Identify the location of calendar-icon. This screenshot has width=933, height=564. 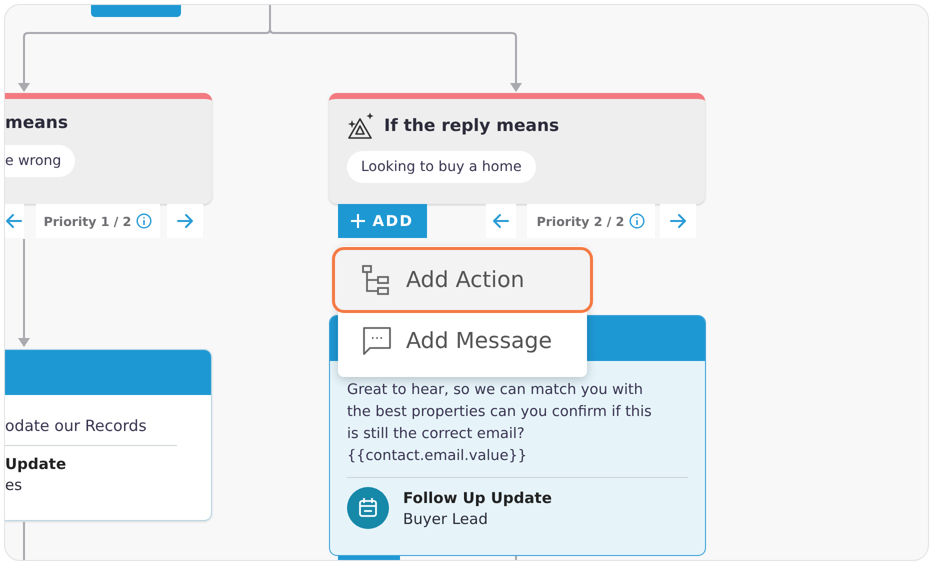
(368, 508).